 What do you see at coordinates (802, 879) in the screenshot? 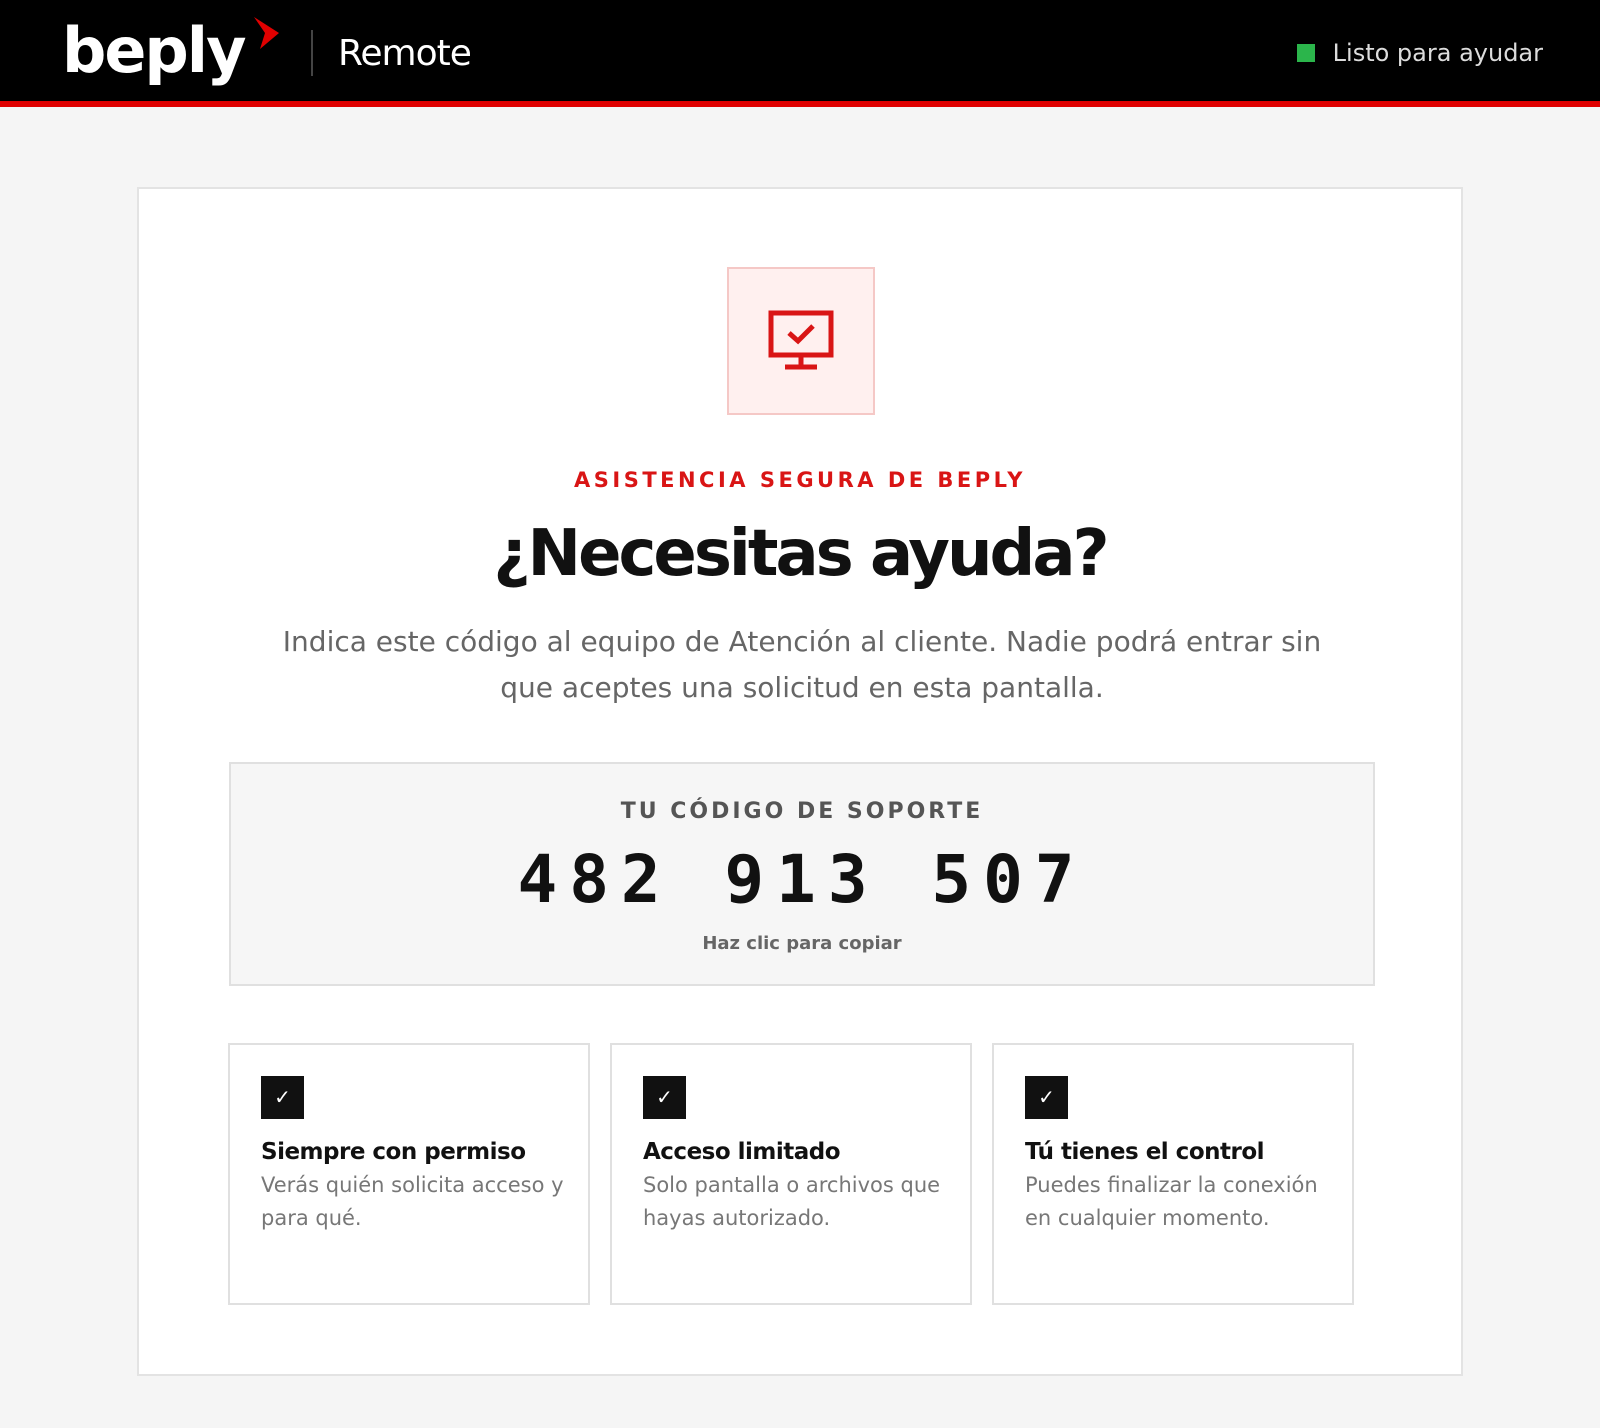
I see `support-code-value: 482 913 507` at bounding box center [802, 879].